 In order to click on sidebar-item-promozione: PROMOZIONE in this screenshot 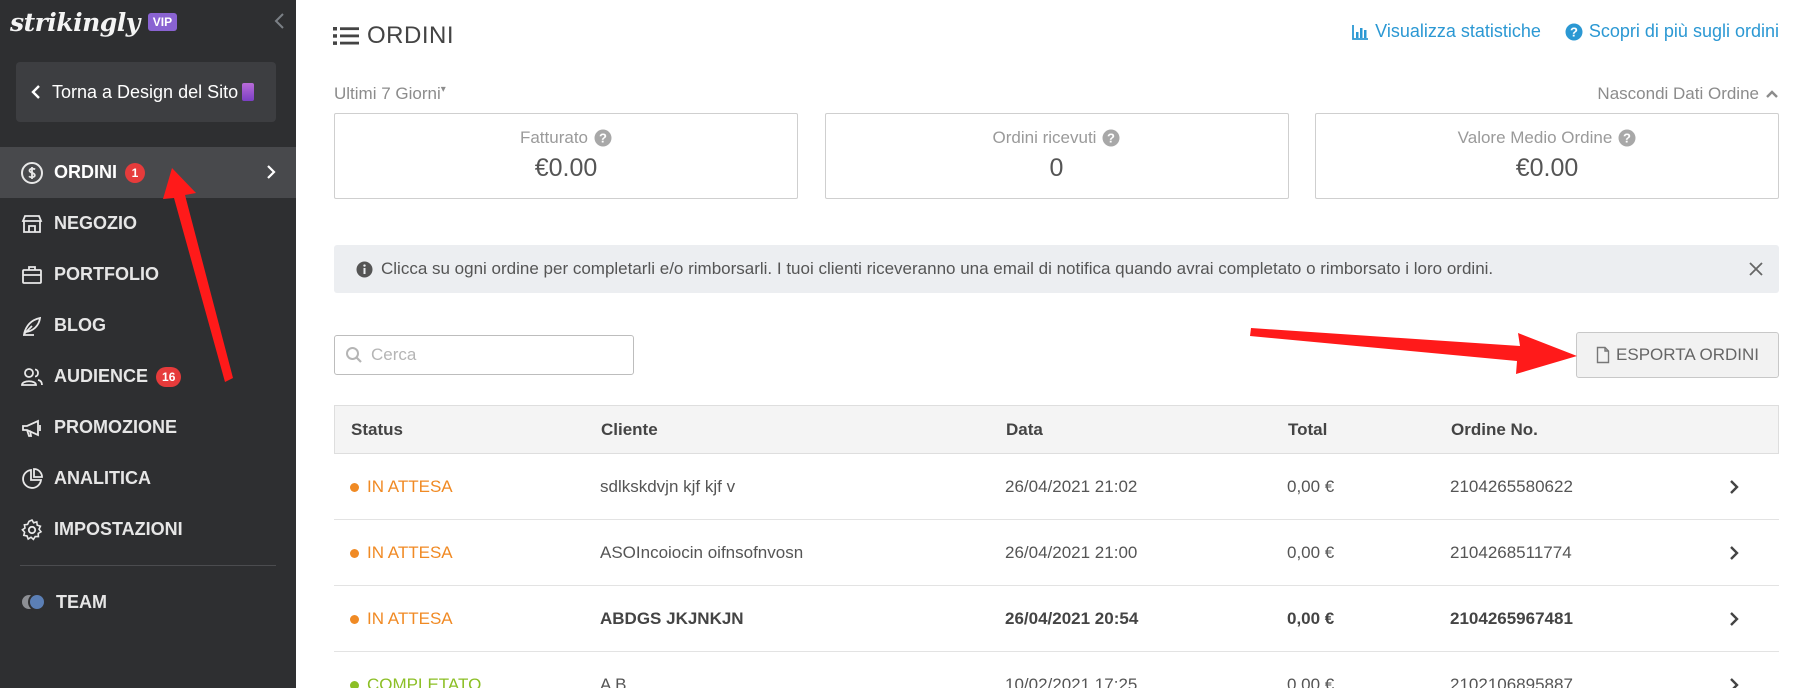, I will do `click(148, 427)`.